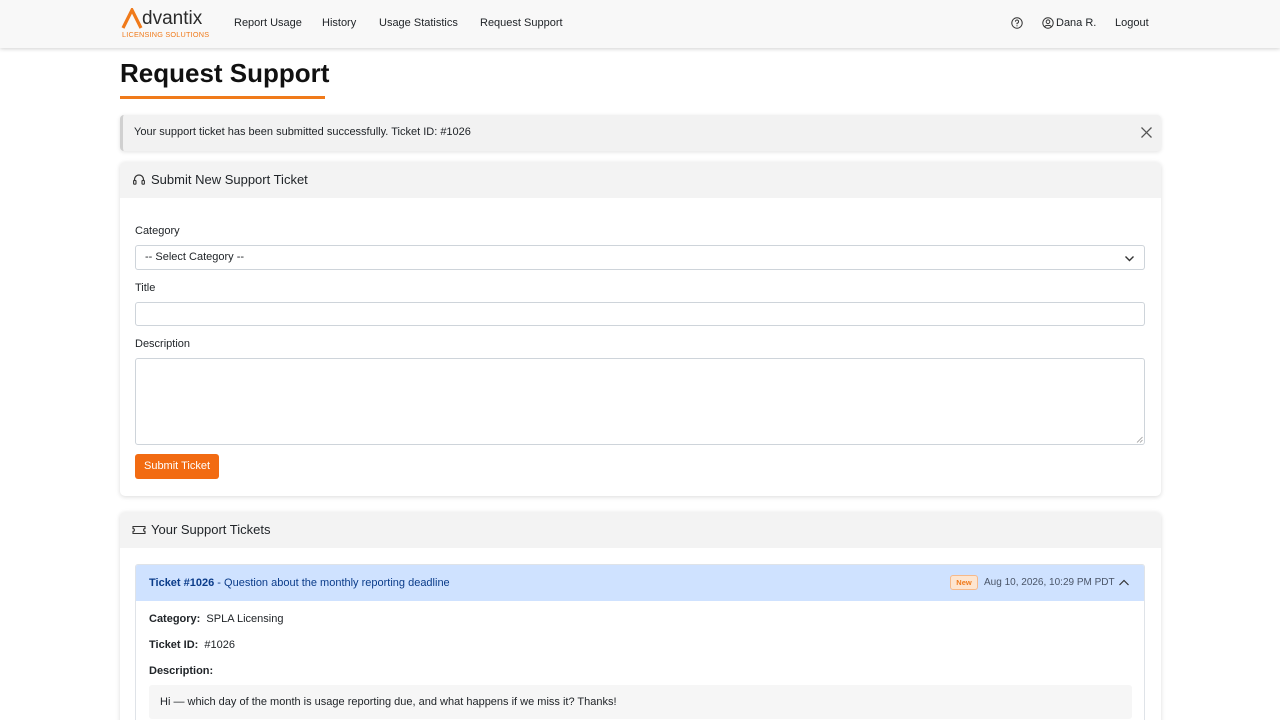 This screenshot has width=1280, height=720. Describe the element at coordinates (1139, 439) in the screenshot. I see `resize-grip-icon` at that location.